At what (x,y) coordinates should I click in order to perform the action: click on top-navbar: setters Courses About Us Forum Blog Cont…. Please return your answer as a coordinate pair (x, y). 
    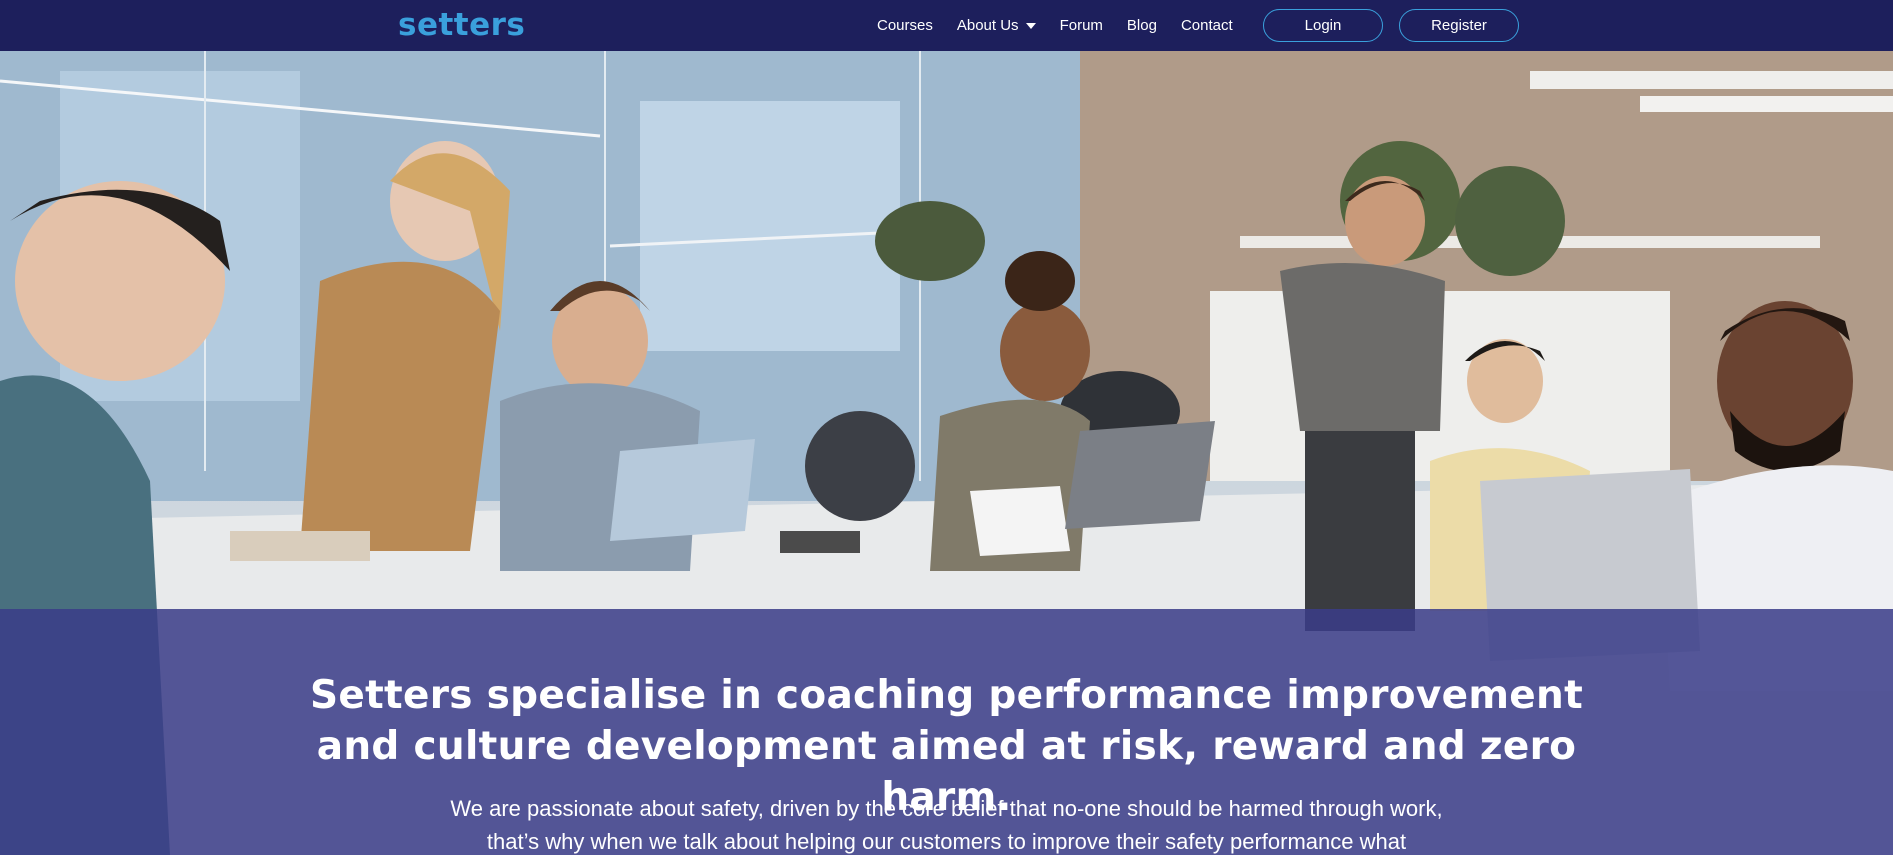
    Looking at the image, I should click on (946, 25).